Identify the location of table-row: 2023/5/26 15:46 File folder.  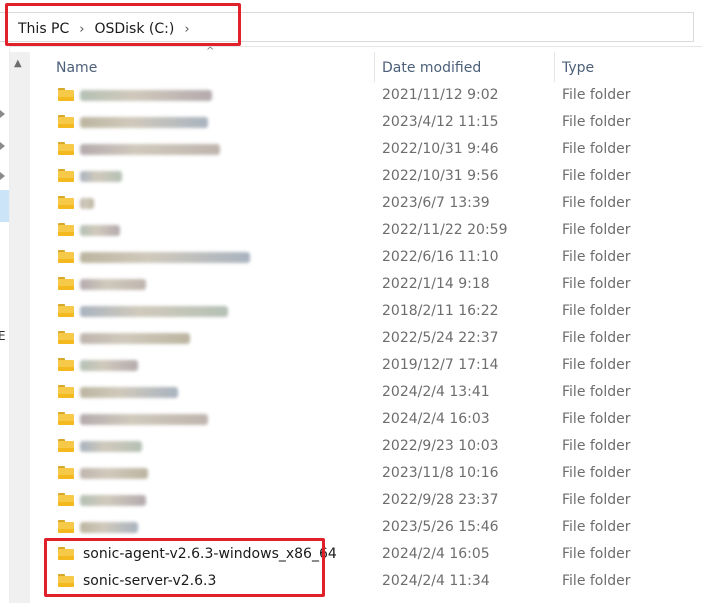
(371, 527).